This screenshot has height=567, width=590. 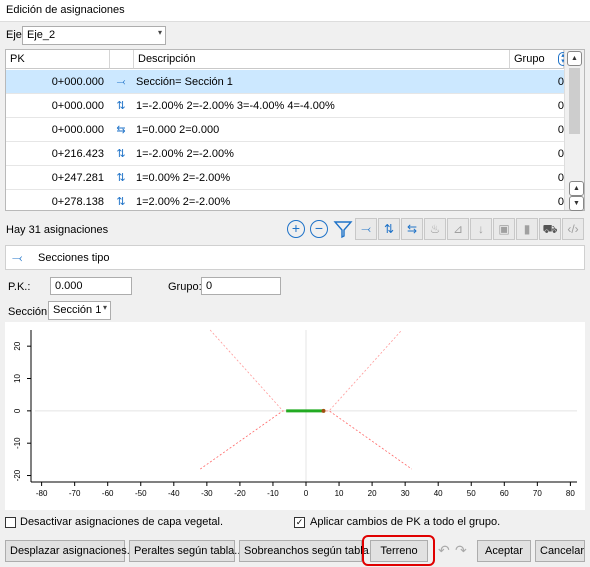 I want to click on x-tick-label: 40, so click(x=438, y=493).